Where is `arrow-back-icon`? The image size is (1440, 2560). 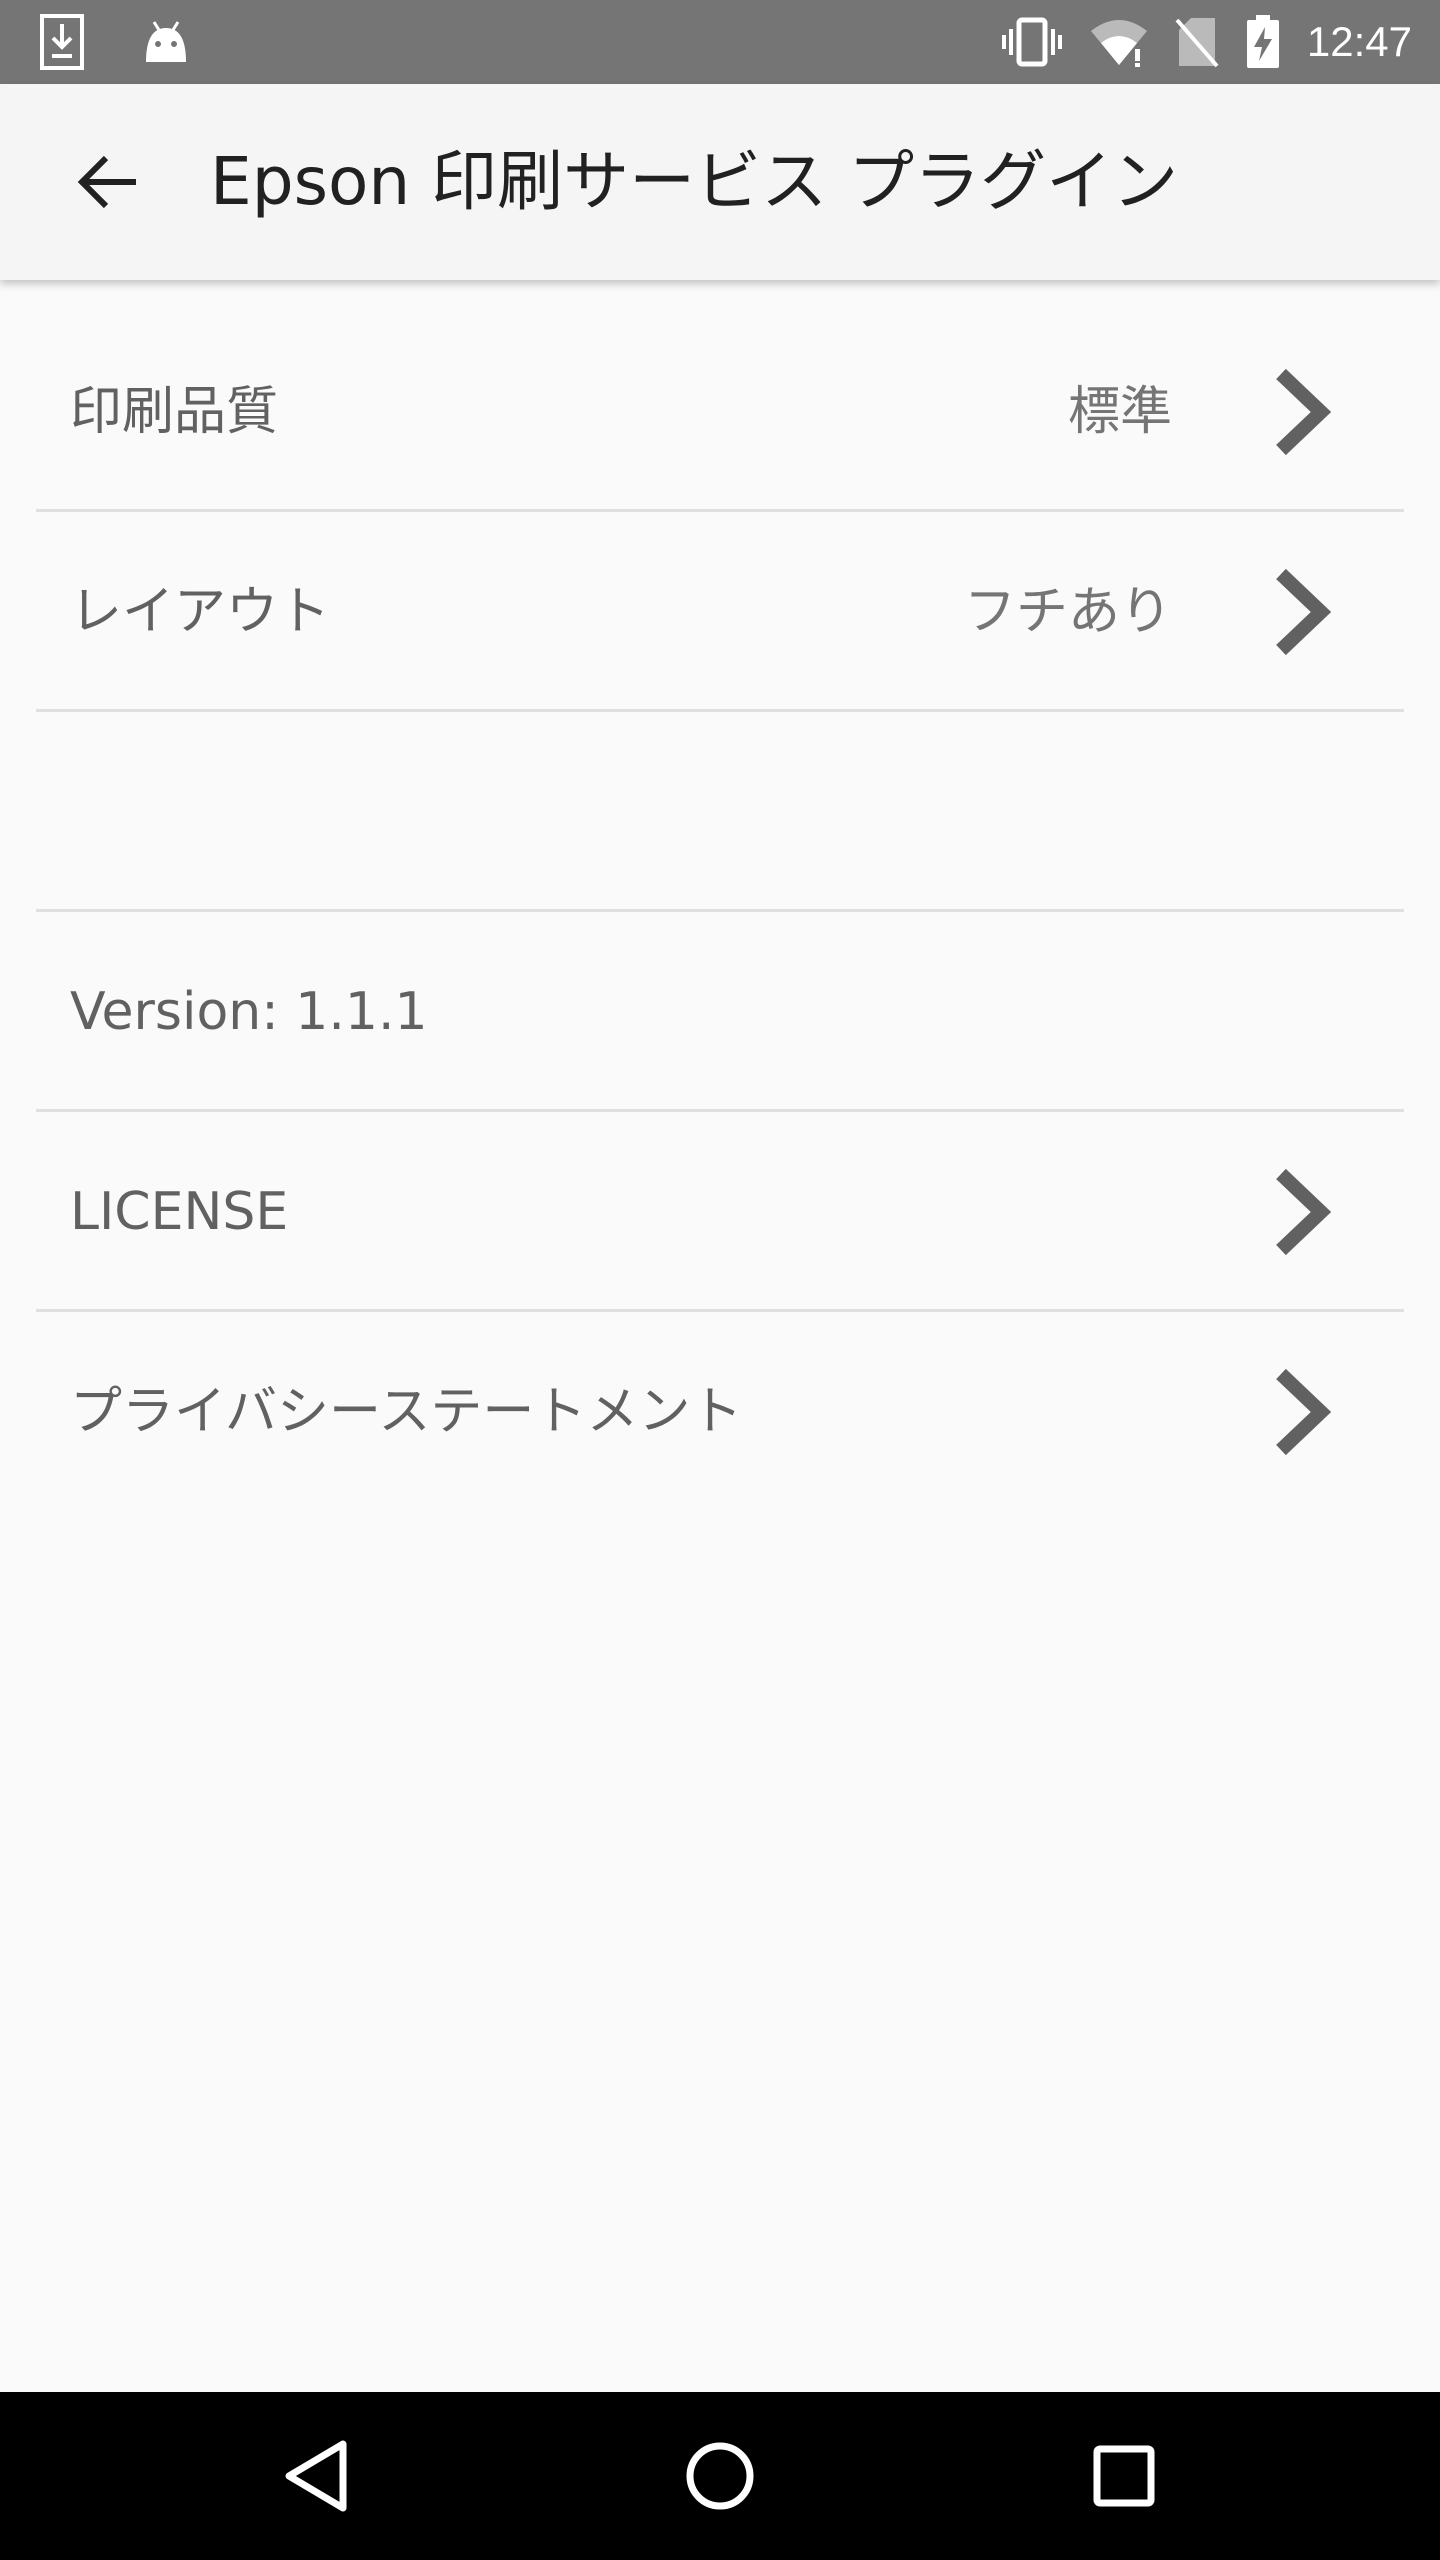 arrow-back-icon is located at coordinates (106, 182).